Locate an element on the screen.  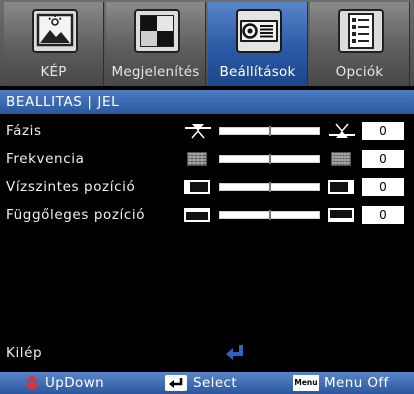
updown-arrows-icon is located at coordinates (32, 383).